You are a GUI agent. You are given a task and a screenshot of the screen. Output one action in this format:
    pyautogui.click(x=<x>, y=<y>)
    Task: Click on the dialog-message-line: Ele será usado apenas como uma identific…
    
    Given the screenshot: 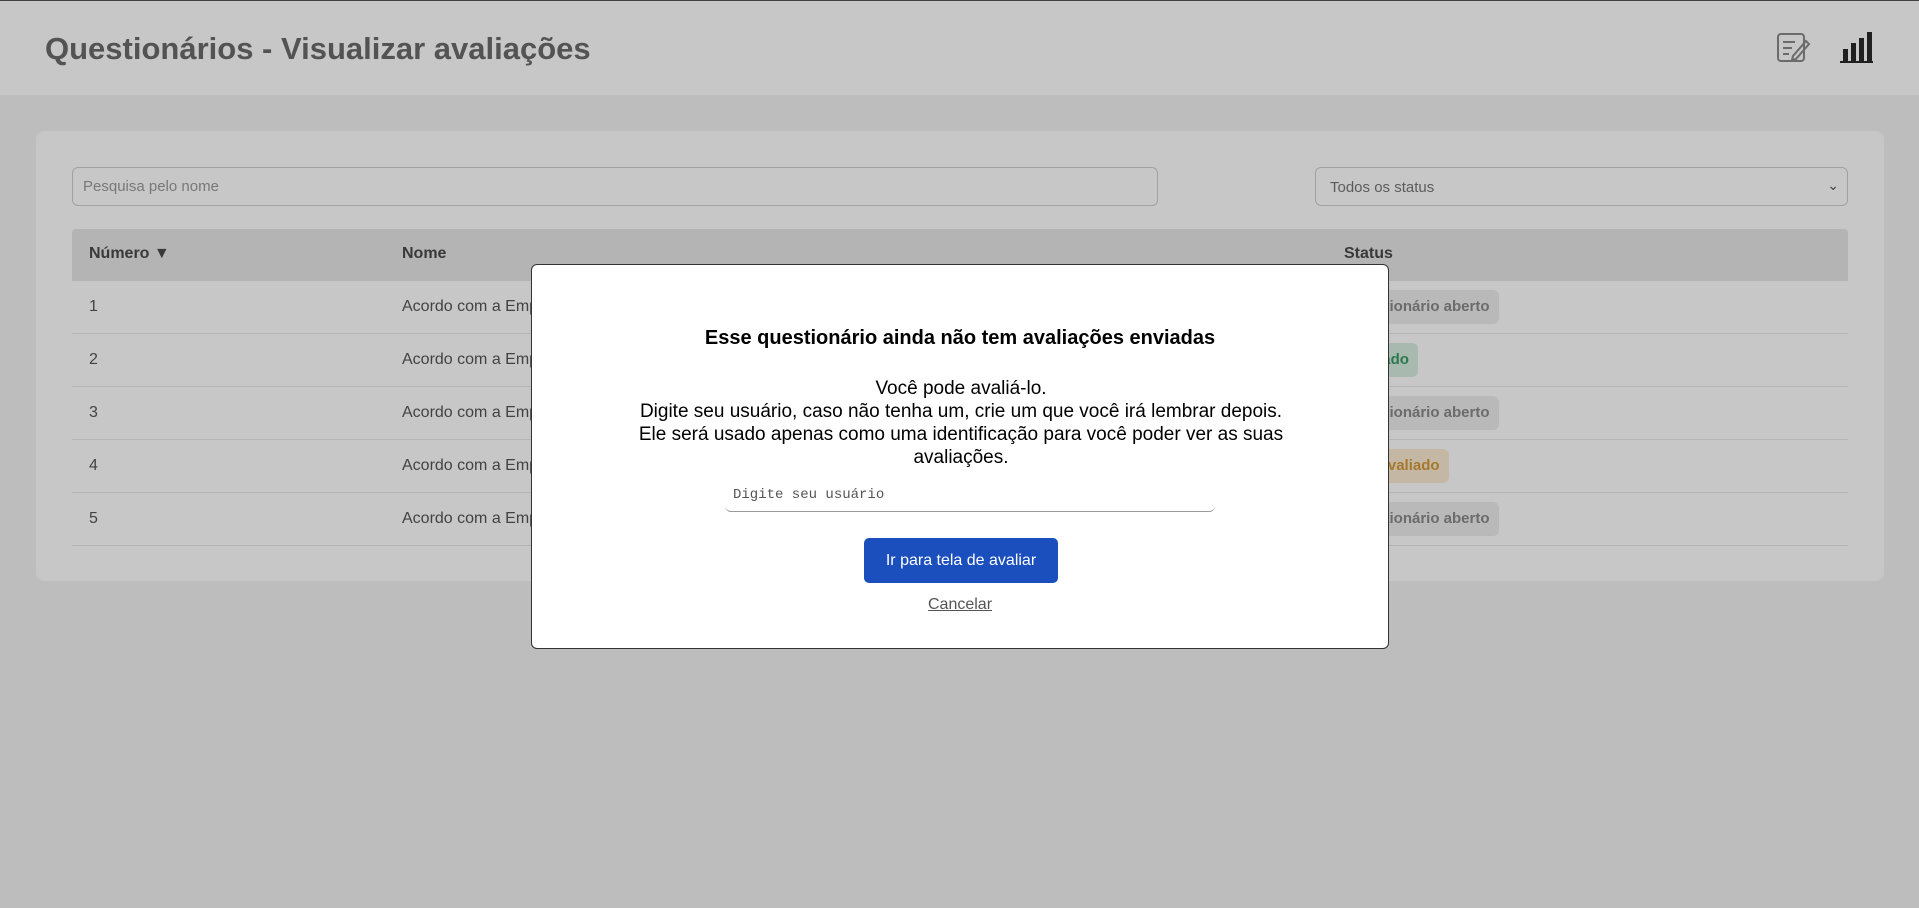 What is the action you would take?
    pyautogui.click(x=961, y=446)
    